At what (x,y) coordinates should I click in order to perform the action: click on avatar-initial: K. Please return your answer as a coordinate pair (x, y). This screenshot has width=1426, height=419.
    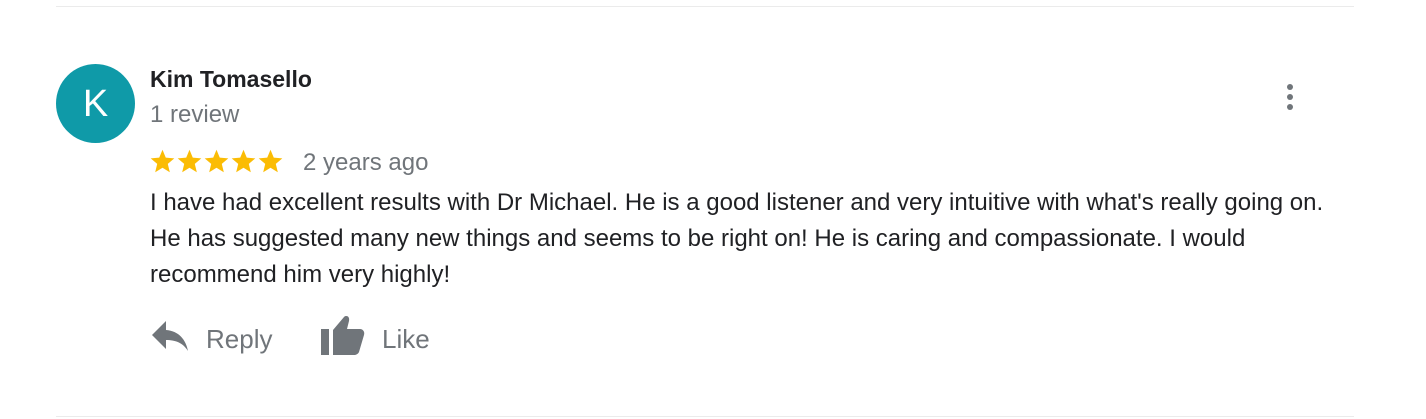
    Looking at the image, I should click on (95, 103).